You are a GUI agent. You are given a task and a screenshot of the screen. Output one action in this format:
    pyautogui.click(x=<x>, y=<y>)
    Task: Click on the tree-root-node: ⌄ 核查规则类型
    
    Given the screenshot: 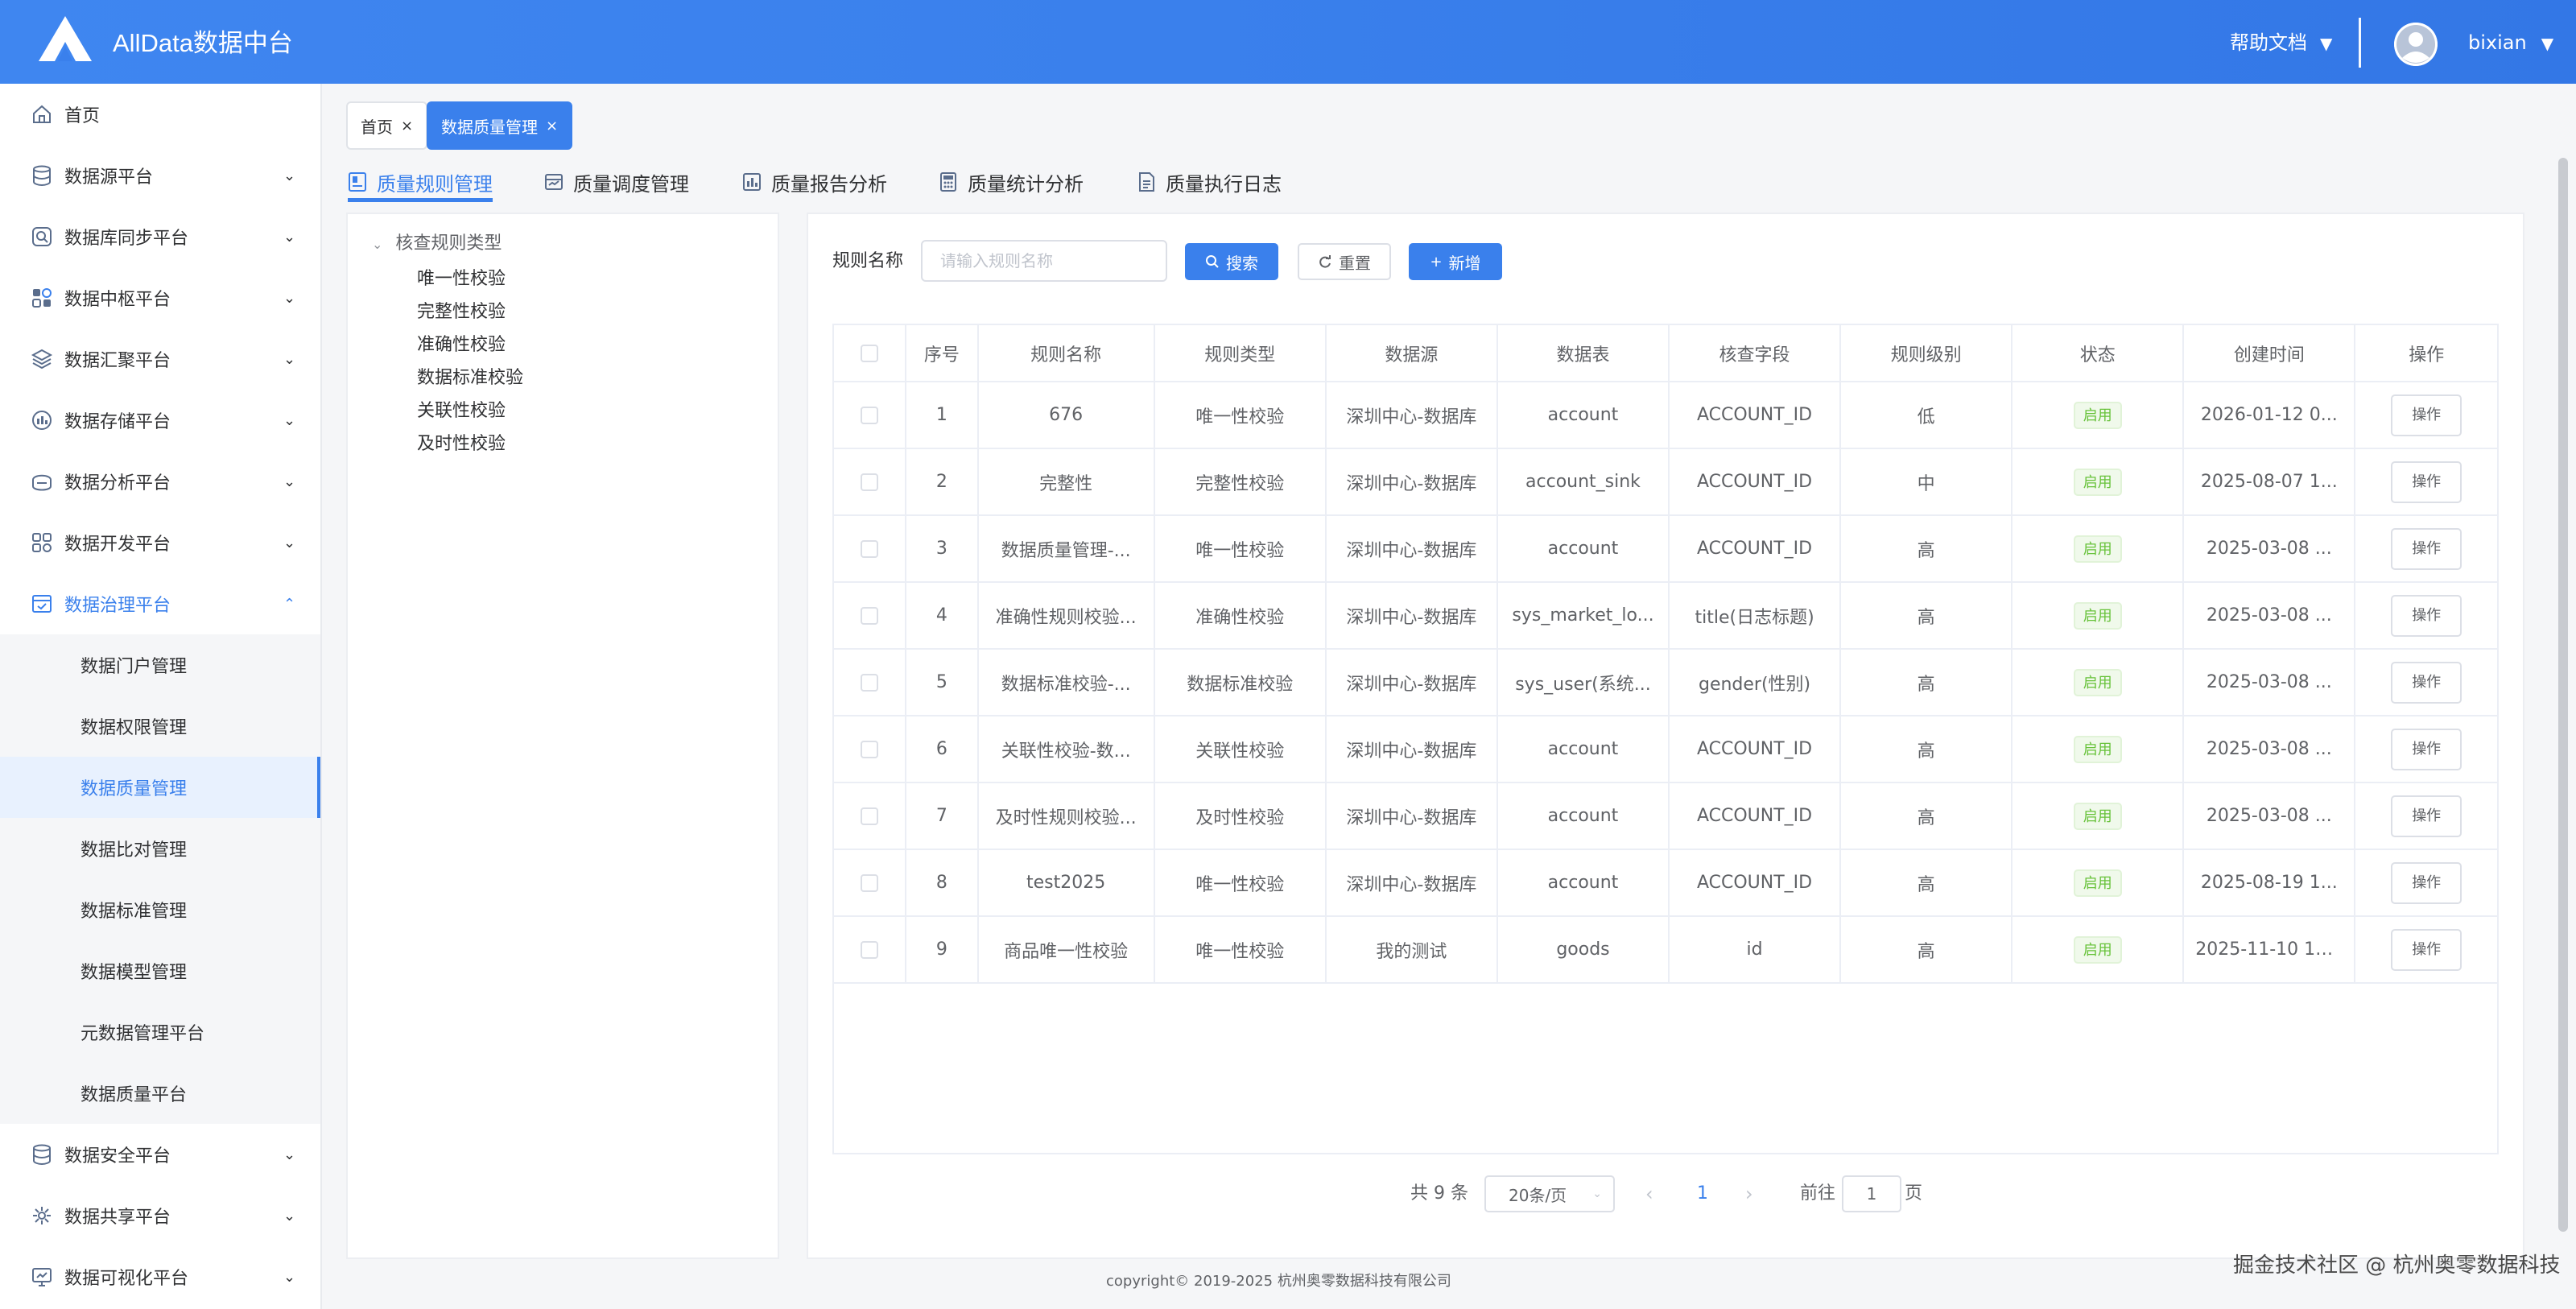 What is the action you would take?
    pyautogui.click(x=437, y=241)
    